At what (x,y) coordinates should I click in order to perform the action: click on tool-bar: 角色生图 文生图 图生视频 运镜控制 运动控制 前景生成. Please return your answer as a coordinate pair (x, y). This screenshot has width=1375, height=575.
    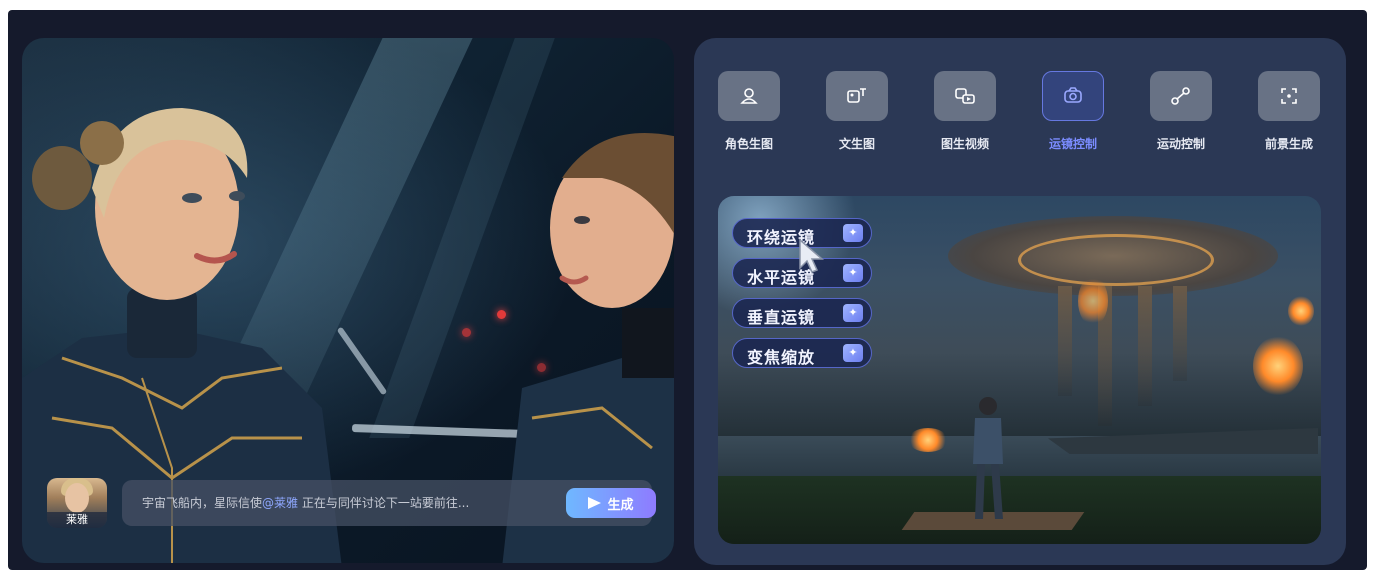
    Looking at the image, I should click on (1020, 116).